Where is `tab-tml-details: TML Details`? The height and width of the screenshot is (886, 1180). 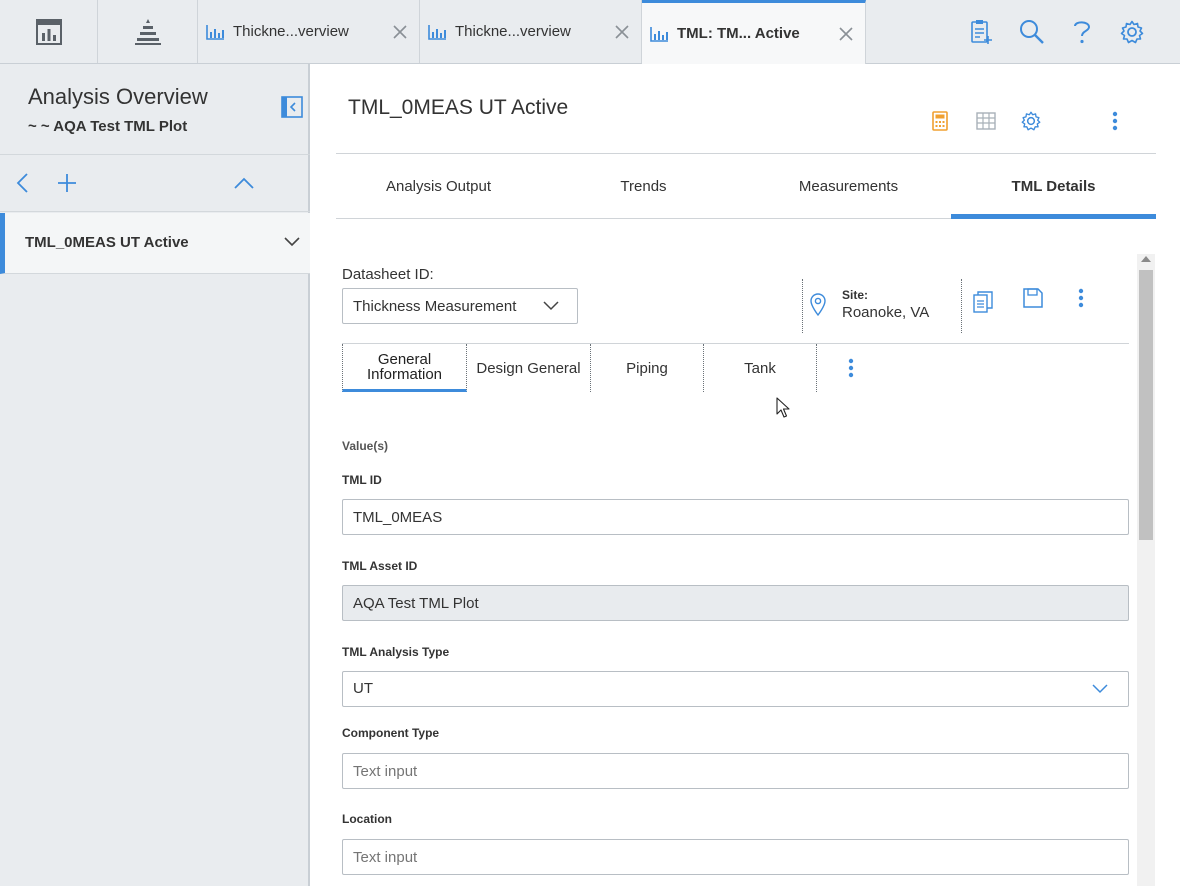
tab-tml-details: TML Details is located at coordinates (1053, 186).